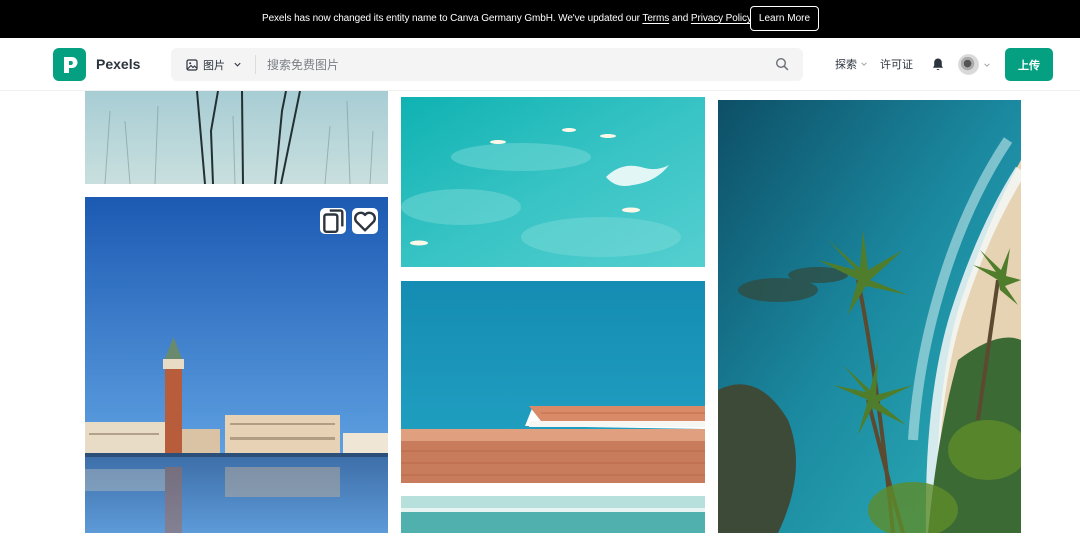  I want to click on site-header: Pexels 图片 探索 许可证, so click(540, 64).